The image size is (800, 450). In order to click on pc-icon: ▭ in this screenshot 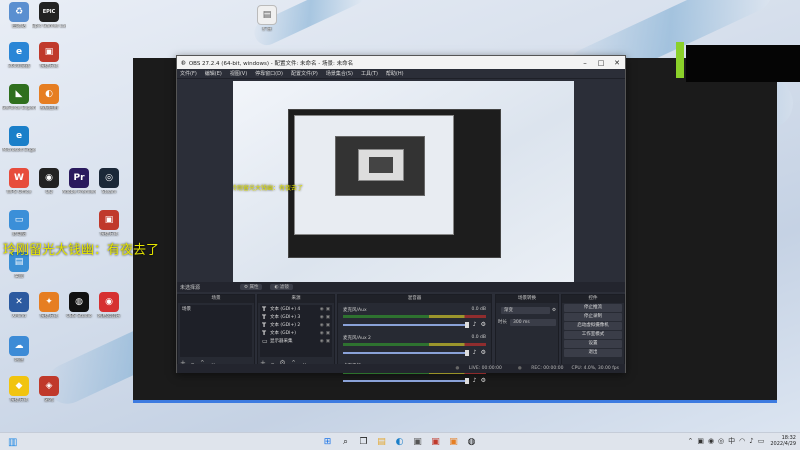, I will do `click(19, 220)`.